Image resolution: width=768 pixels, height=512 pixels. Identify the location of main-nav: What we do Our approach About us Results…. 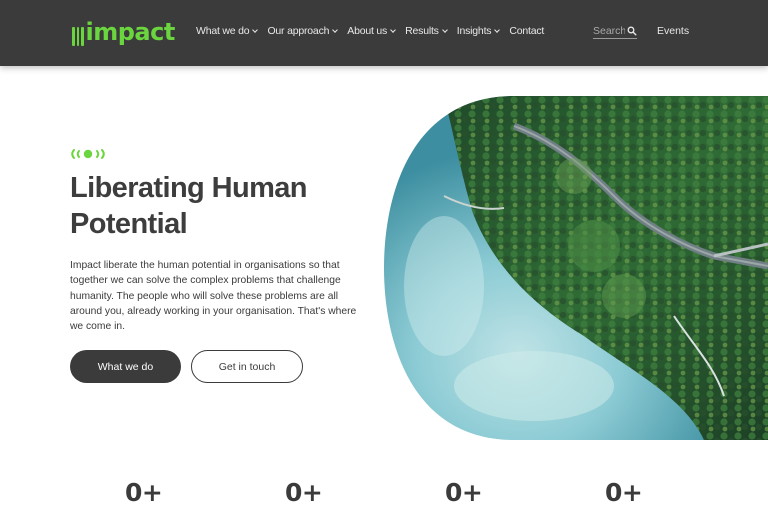
(370, 31).